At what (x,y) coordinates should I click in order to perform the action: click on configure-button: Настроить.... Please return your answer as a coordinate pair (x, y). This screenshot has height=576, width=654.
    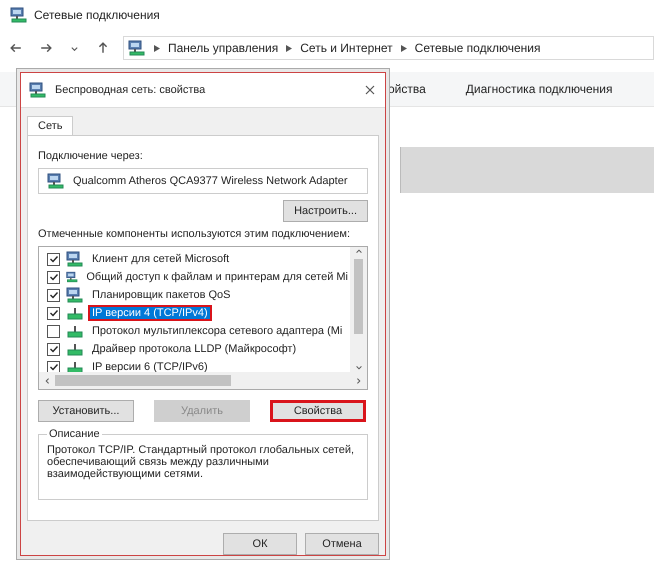
    Looking at the image, I should click on (325, 211).